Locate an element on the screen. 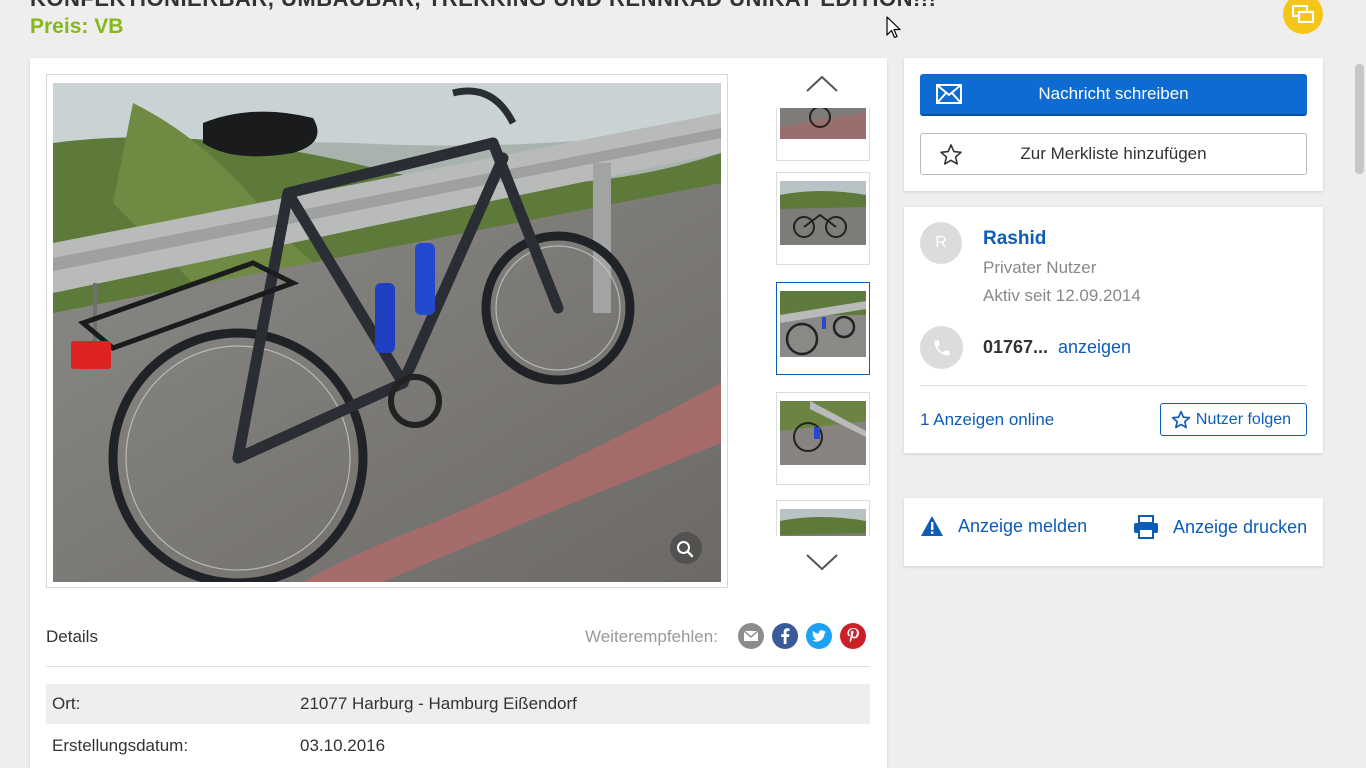 The width and height of the screenshot is (1366, 768). gallery-view-button is located at coordinates (1303, 17).